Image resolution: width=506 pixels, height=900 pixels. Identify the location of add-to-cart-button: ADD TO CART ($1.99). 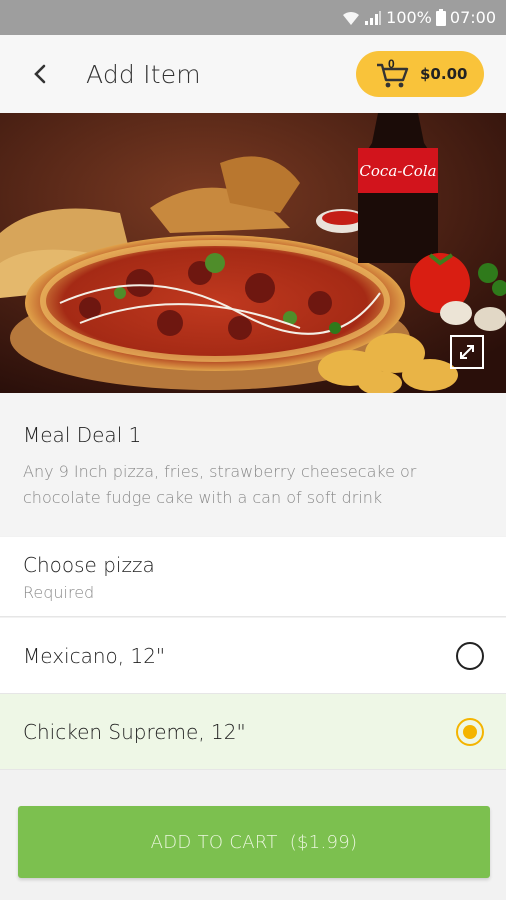
(254, 842).